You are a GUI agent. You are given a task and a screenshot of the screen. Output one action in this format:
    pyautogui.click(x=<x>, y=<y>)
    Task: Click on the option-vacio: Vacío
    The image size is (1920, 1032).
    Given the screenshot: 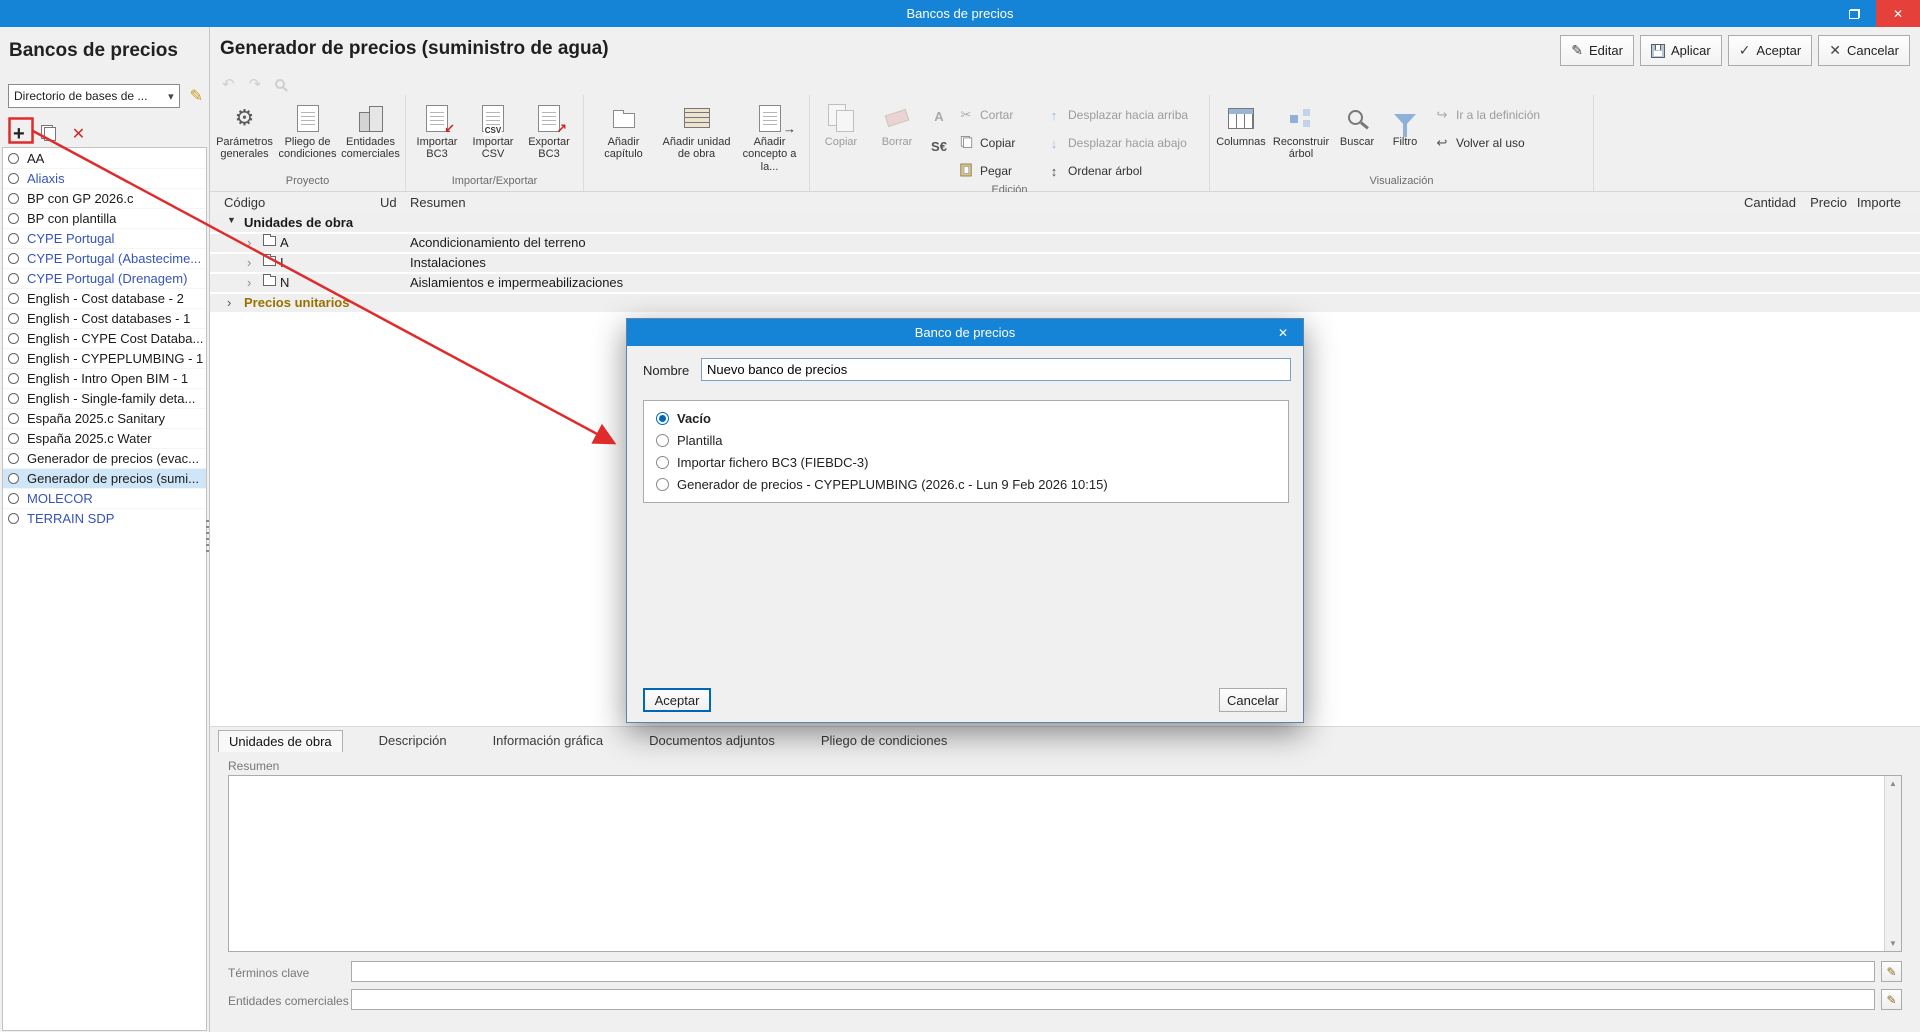 What is the action you would take?
    pyautogui.click(x=966, y=418)
    